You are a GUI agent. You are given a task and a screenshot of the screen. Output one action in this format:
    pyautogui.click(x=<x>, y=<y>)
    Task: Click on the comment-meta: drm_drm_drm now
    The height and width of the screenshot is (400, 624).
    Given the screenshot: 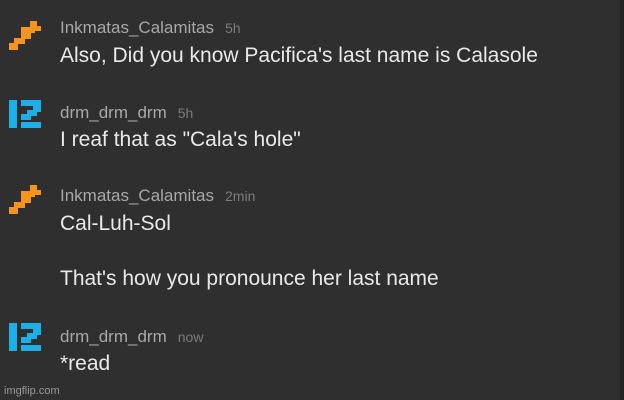 What is the action you would take?
    pyautogui.click(x=131, y=337)
    